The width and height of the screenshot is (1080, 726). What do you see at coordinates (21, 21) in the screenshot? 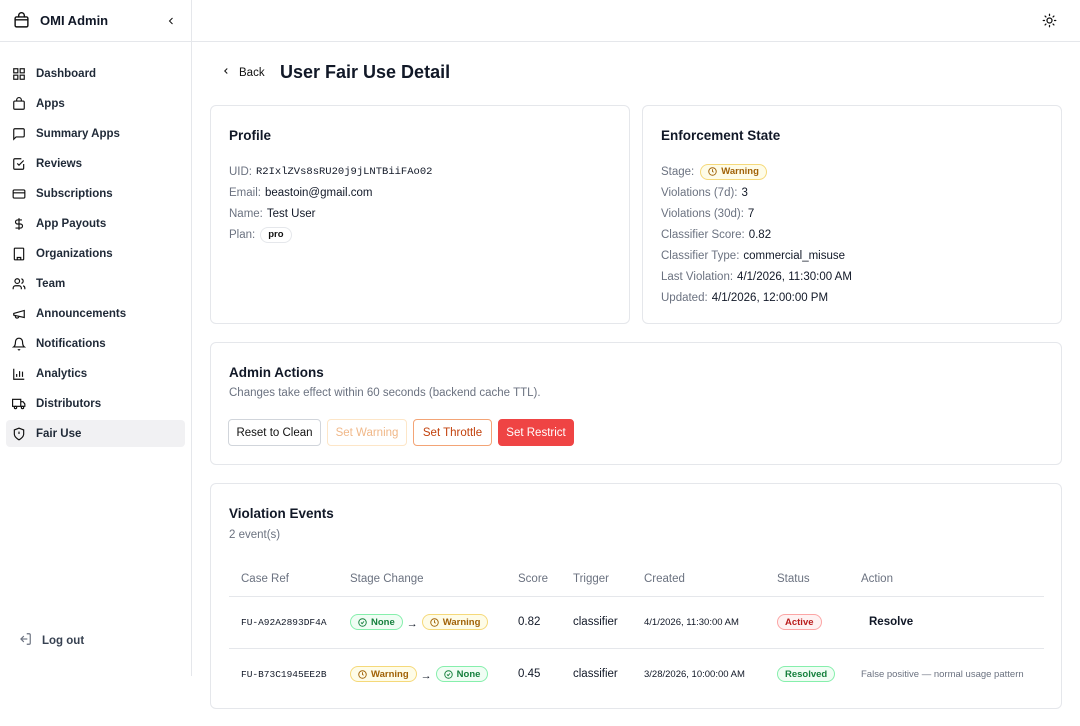
I see `bag-icon` at bounding box center [21, 21].